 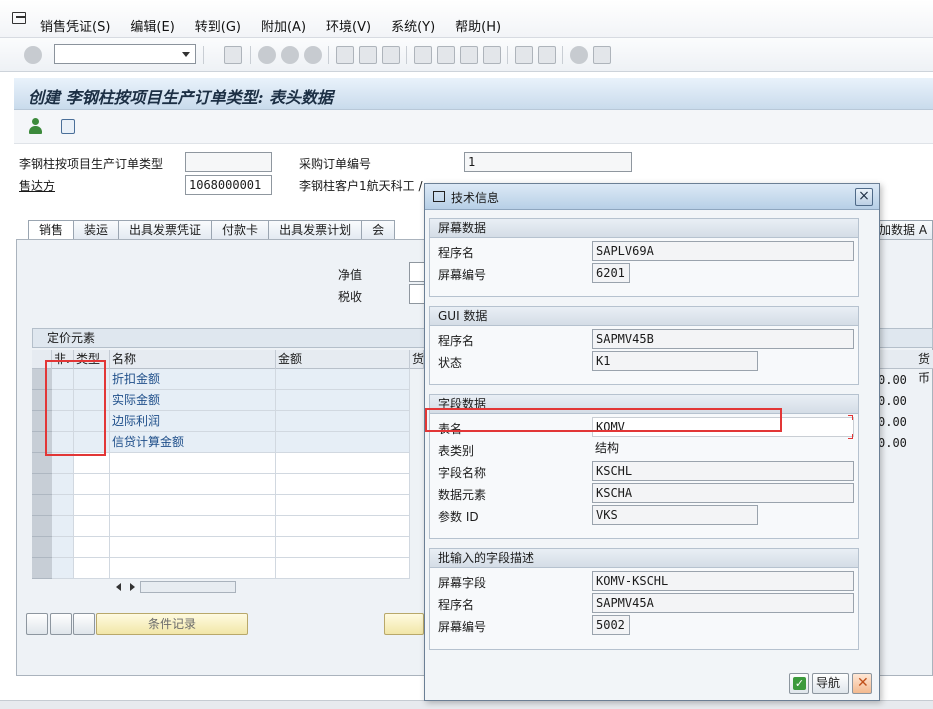 What do you see at coordinates (37, 624) in the screenshot?
I see `details-button` at bounding box center [37, 624].